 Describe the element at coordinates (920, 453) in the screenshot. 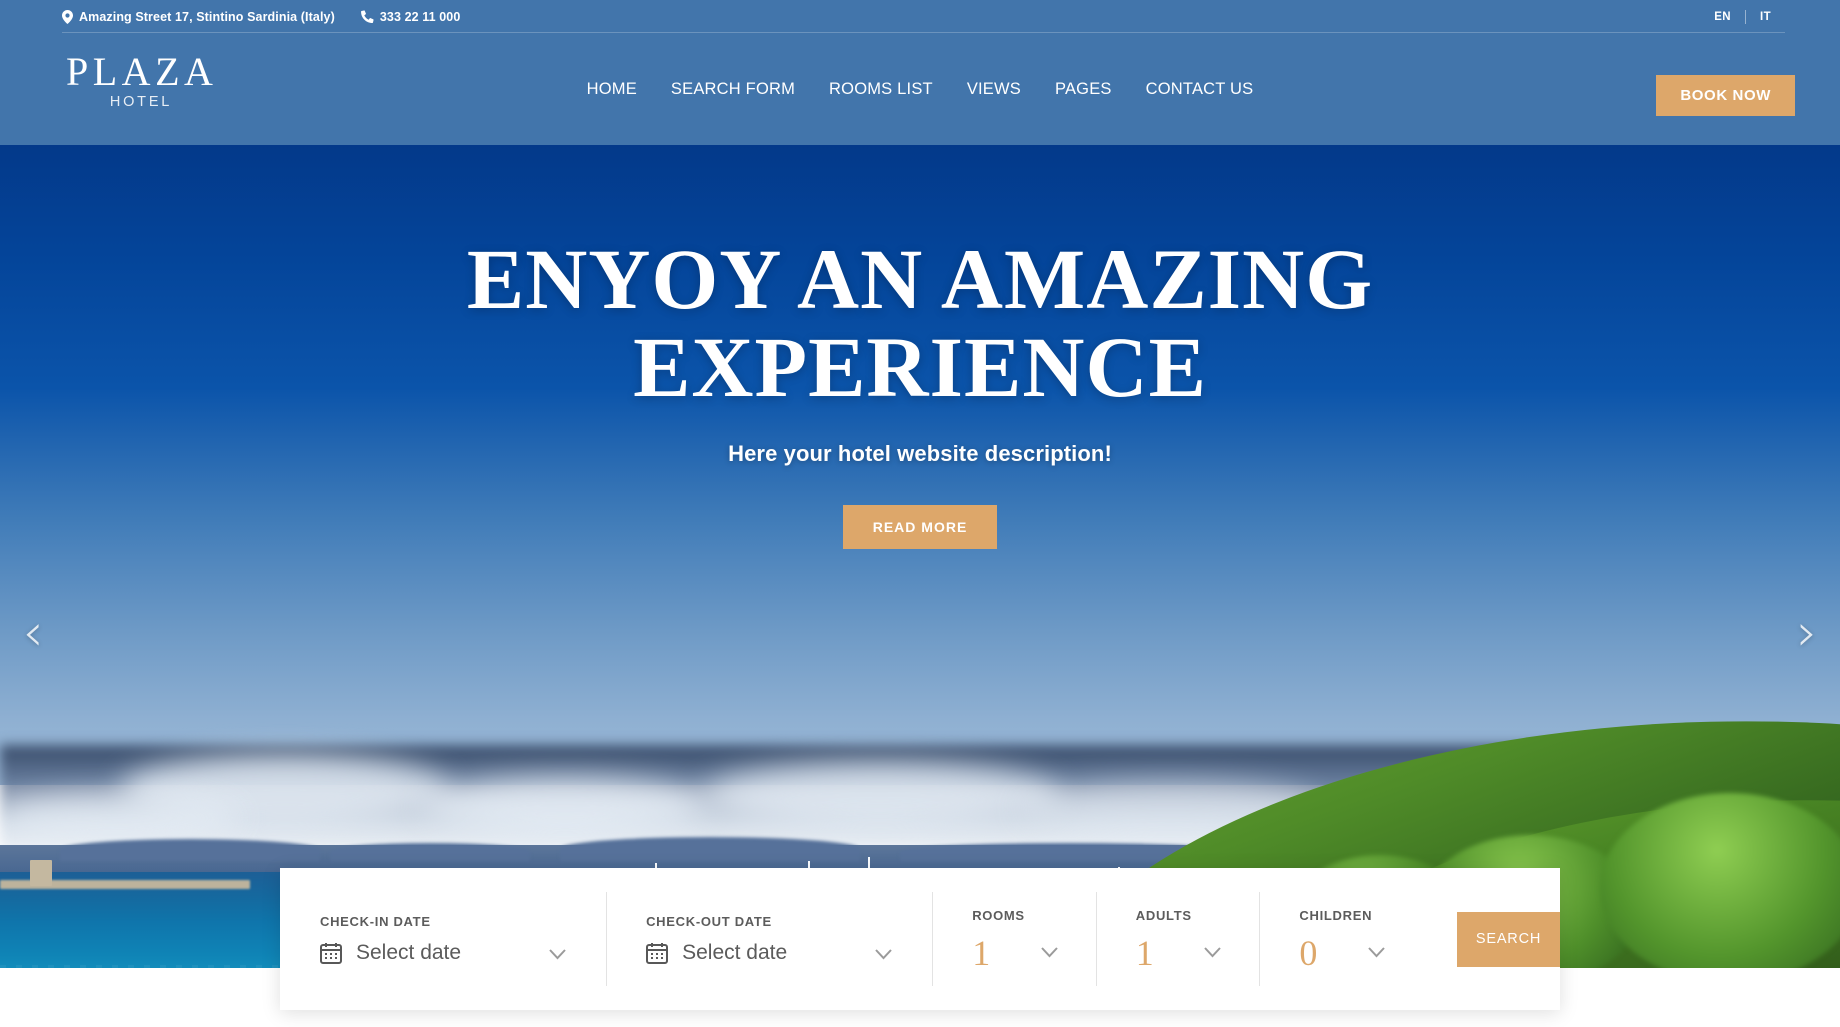

I see `hero-subtitle: Here your hotel website description!` at that location.